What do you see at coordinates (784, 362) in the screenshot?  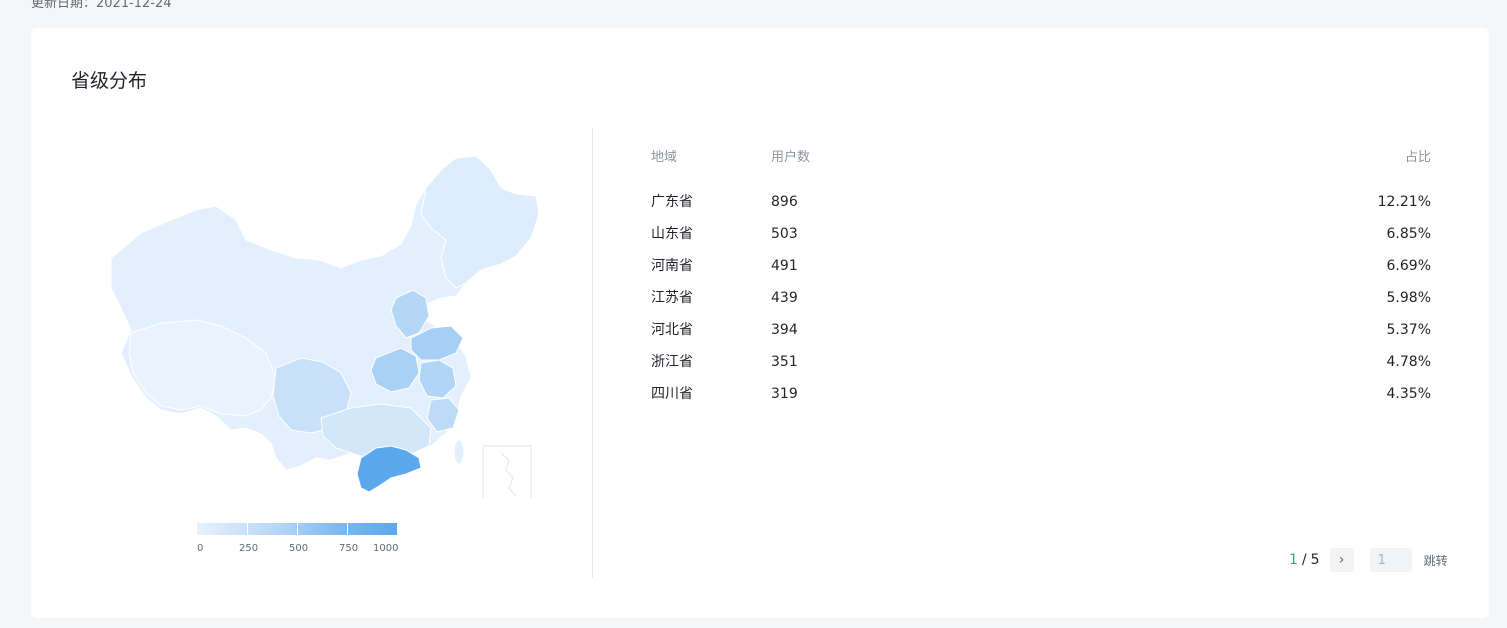 I see `cell-users: 351` at bounding box center [784, 362].